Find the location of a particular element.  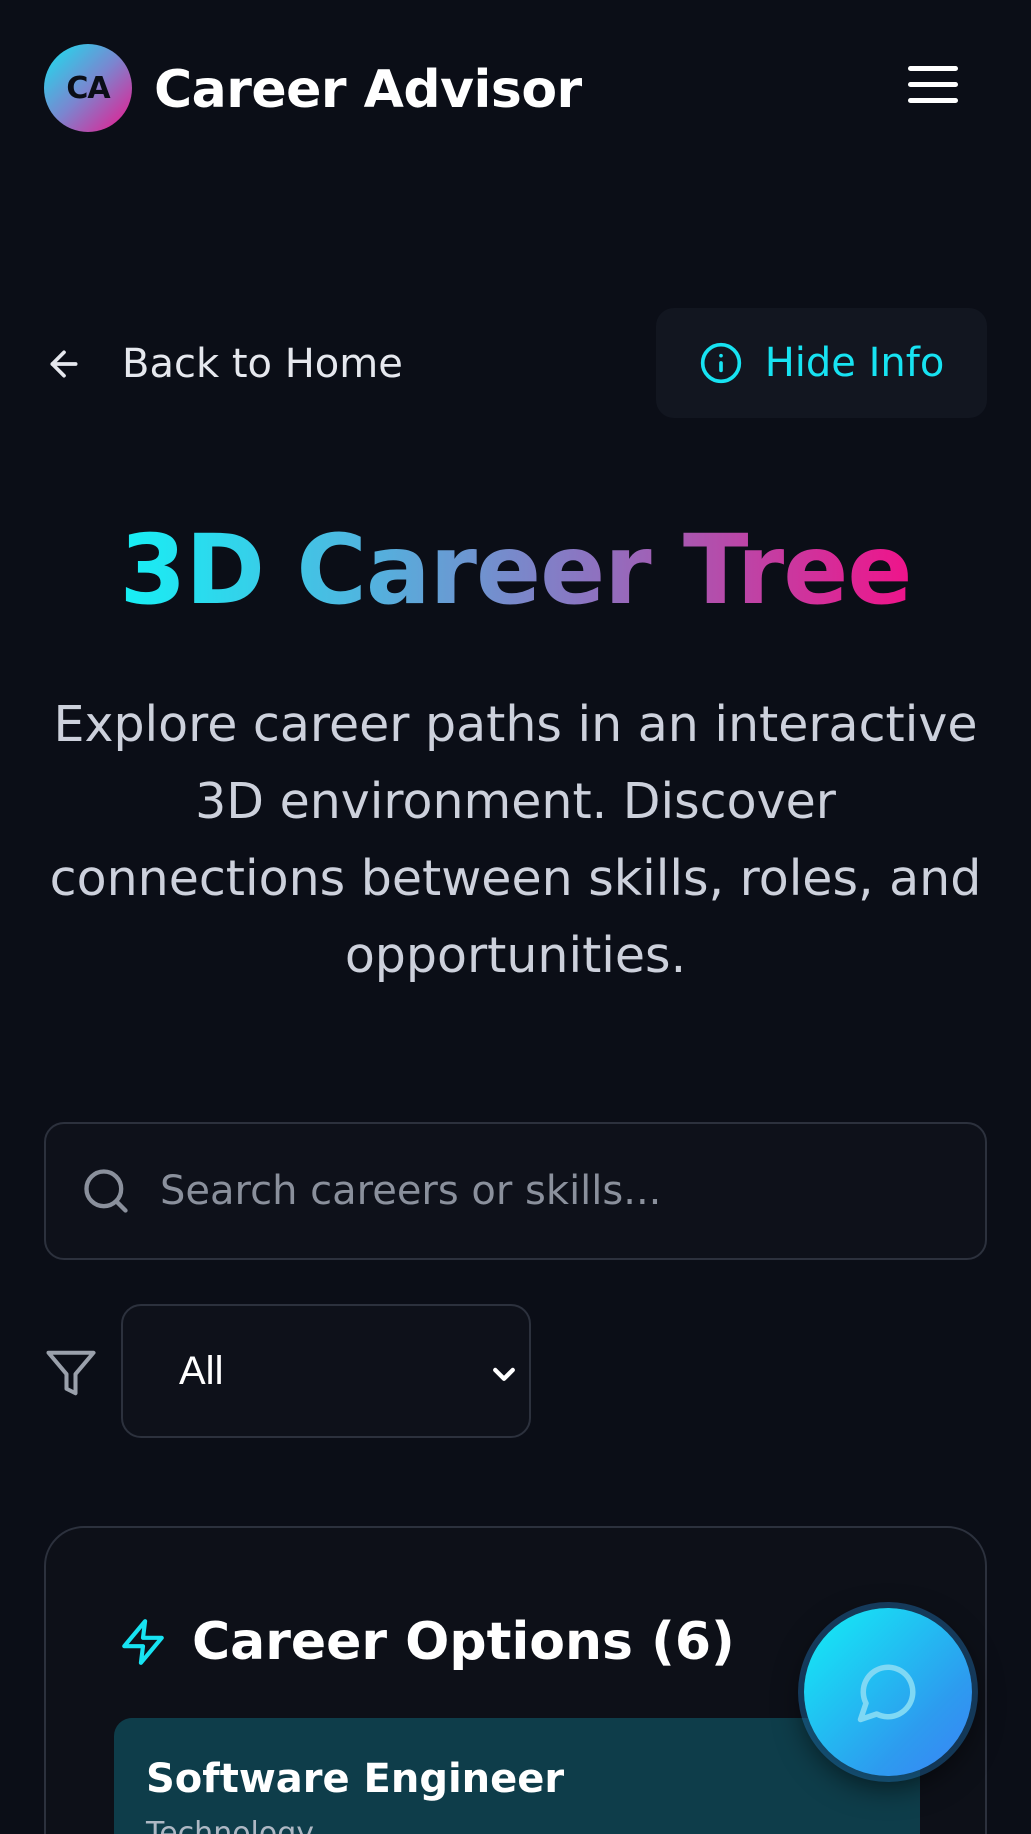

back-to-home-link: Back to Home is located at coordinates (223, 364).